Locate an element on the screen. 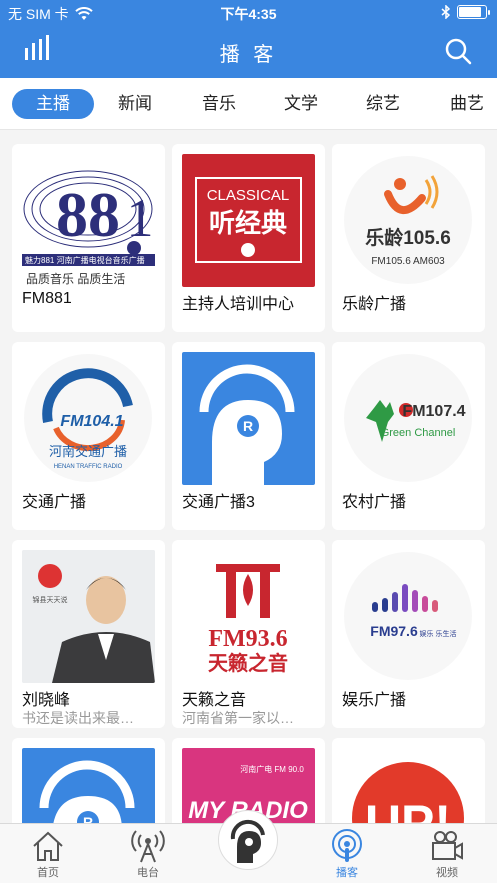 The image size is (497, 883). player-avatar-icon is located at coordinates (248, 840).